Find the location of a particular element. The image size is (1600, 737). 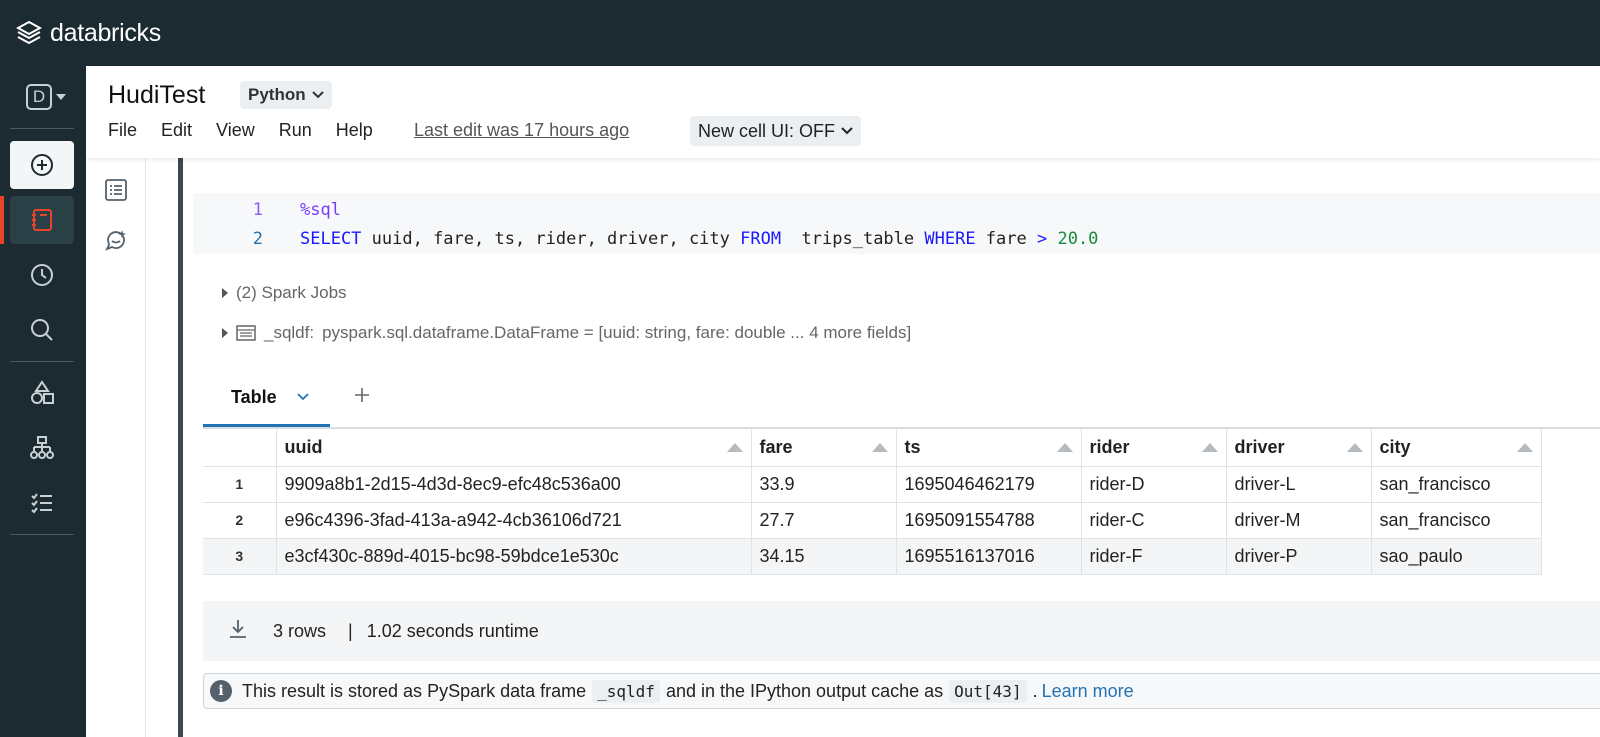

result-footer: 3 rows | 1.02 seconds runtime is located at coordinates (901, 631).